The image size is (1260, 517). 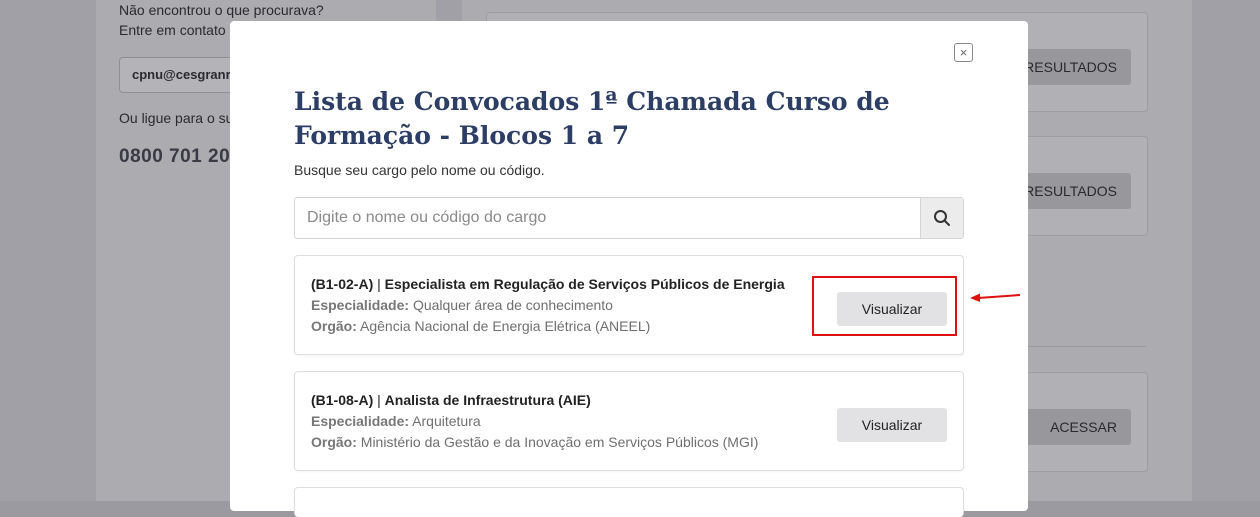 What do you see at coordinates (181, 74) in the screenshot?
I see `email-value: cpnu@cesgranr` at bounding box center [181, 74].